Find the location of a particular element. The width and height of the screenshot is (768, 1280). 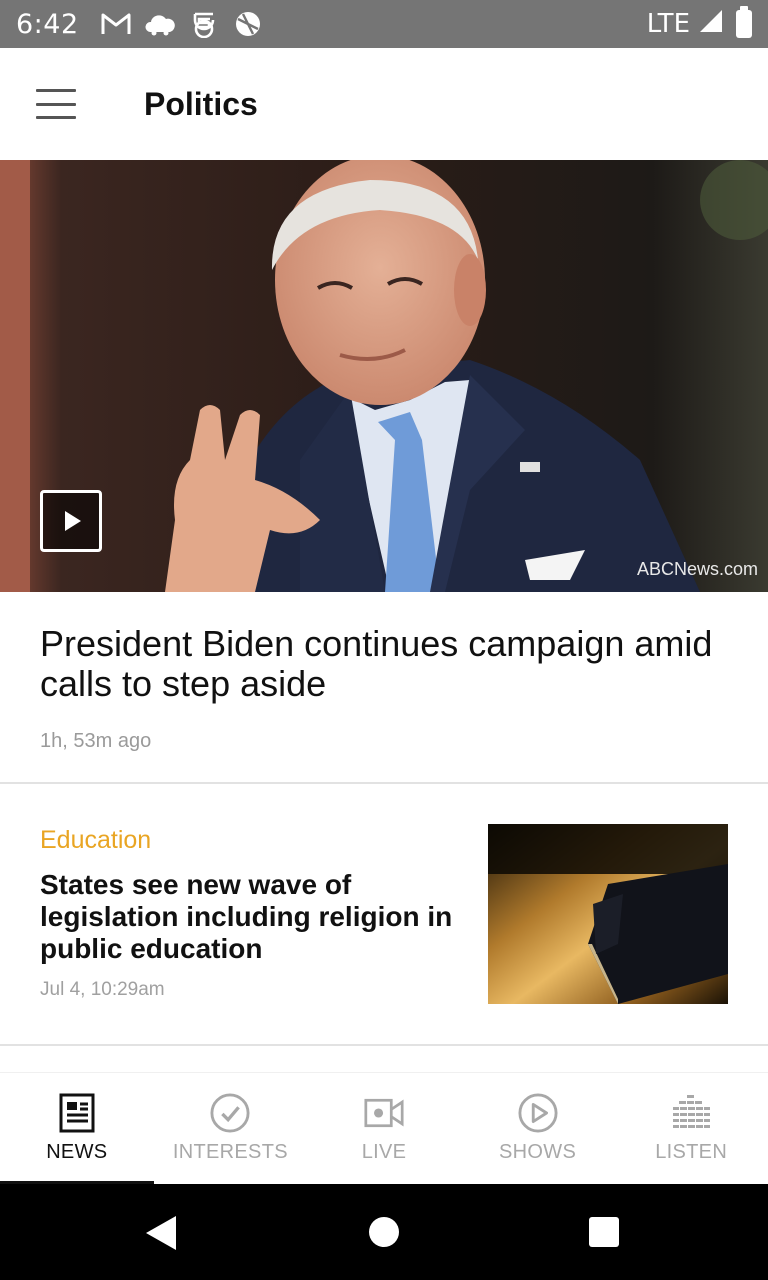

lead-story-time: 1h, 53m ago is located at coordinates (96, 741).